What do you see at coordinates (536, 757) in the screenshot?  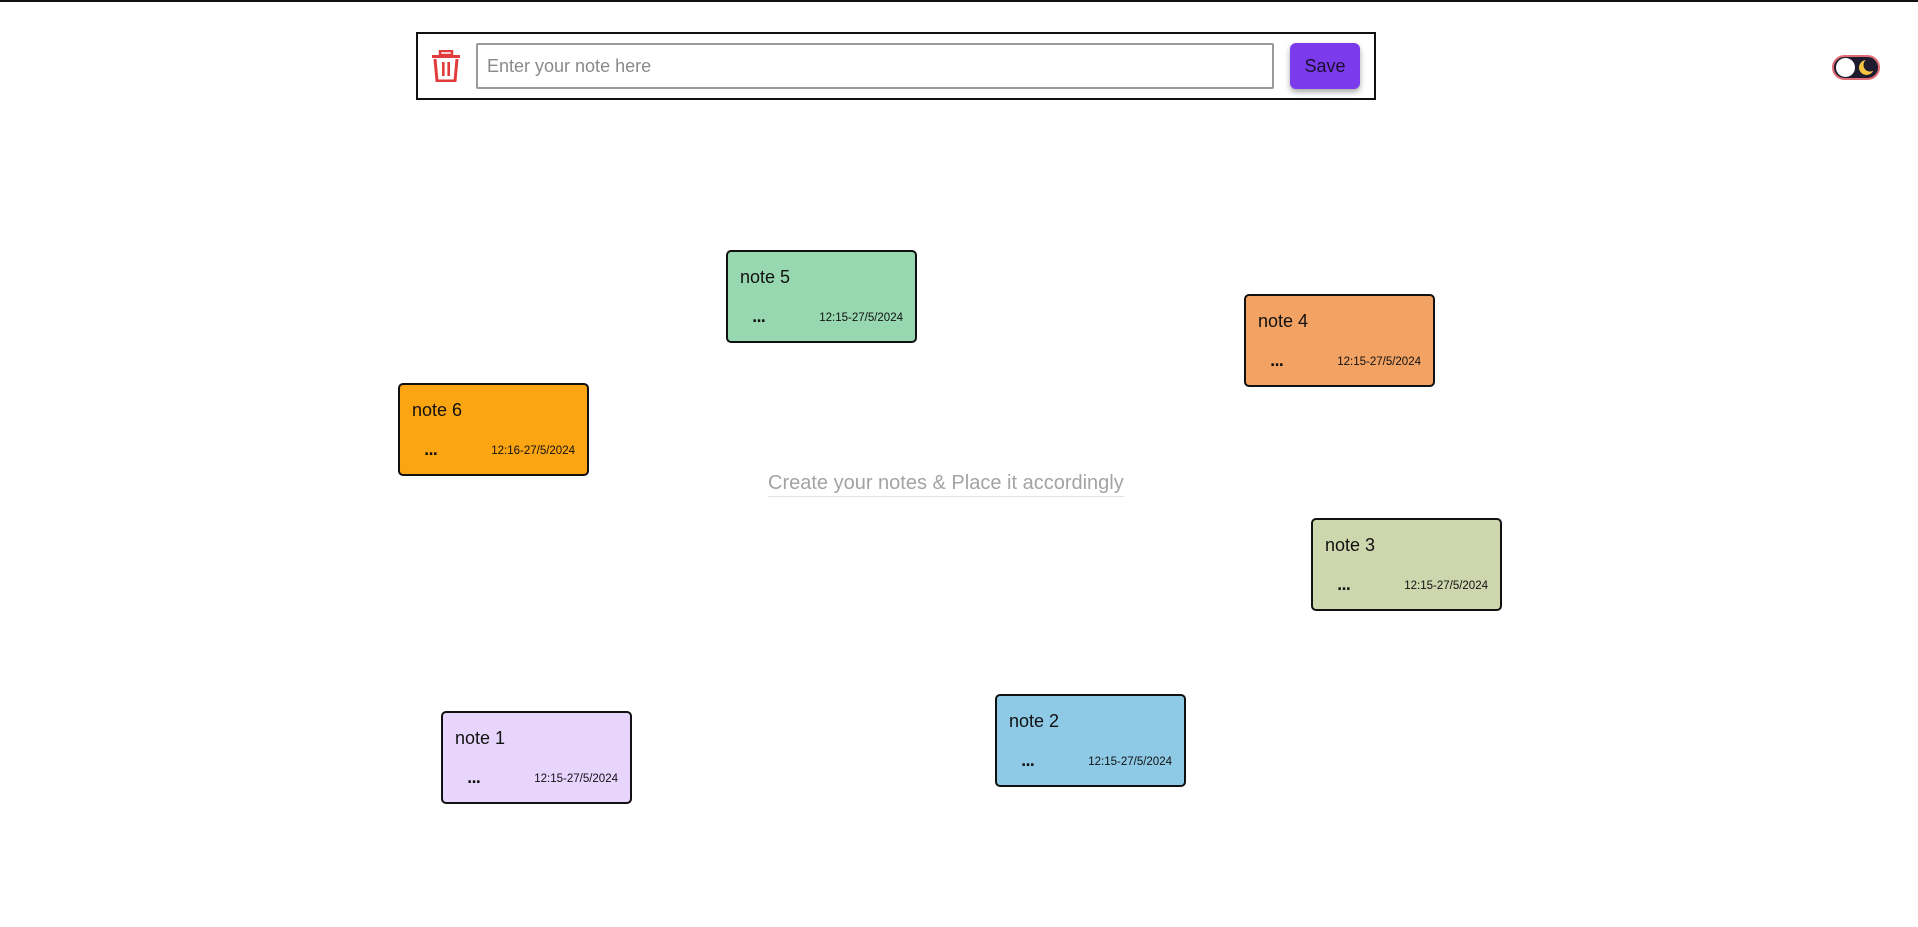 I see `note-card: note 1 ... 12:15-27/5/2024` at bounding box center [536, 757].